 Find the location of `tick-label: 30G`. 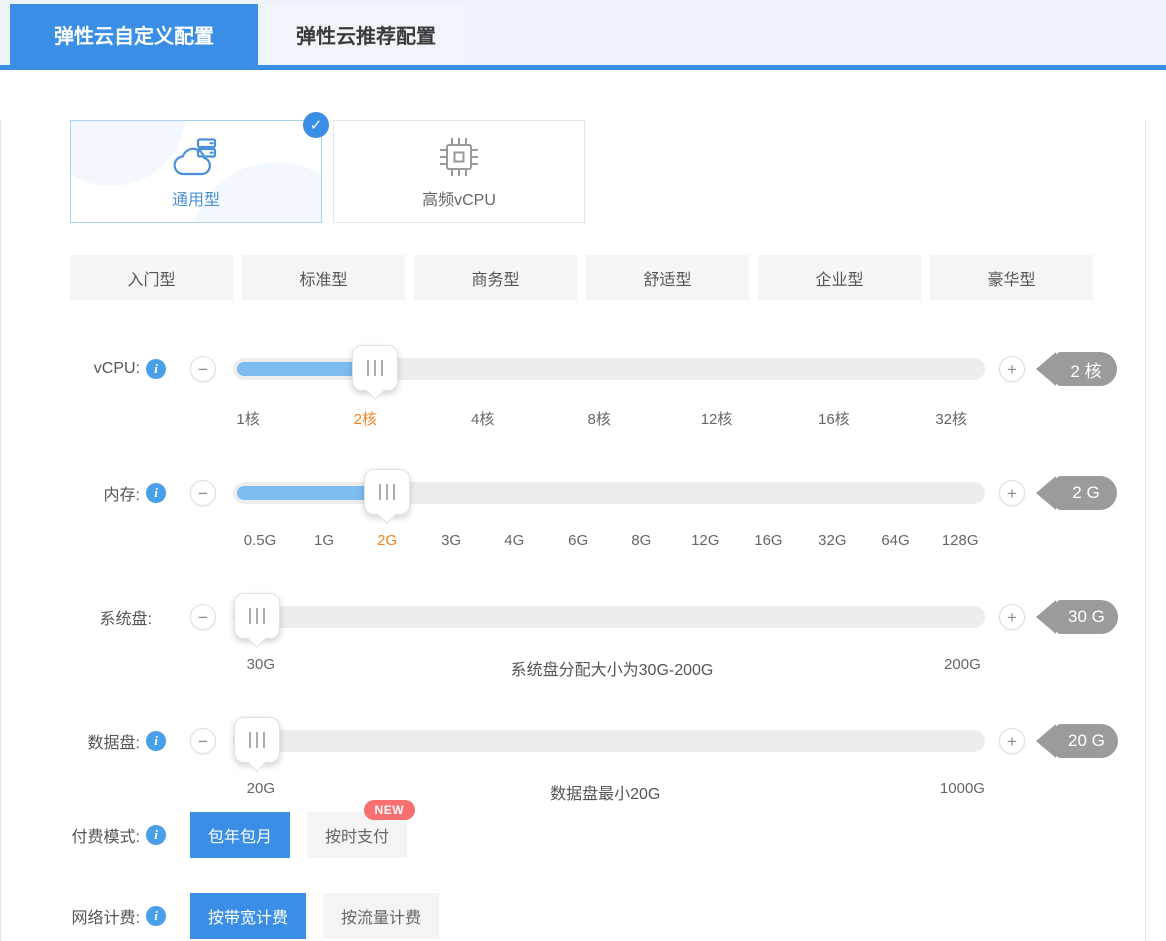

tick-label: 30G is located at coordinates (261, 664).